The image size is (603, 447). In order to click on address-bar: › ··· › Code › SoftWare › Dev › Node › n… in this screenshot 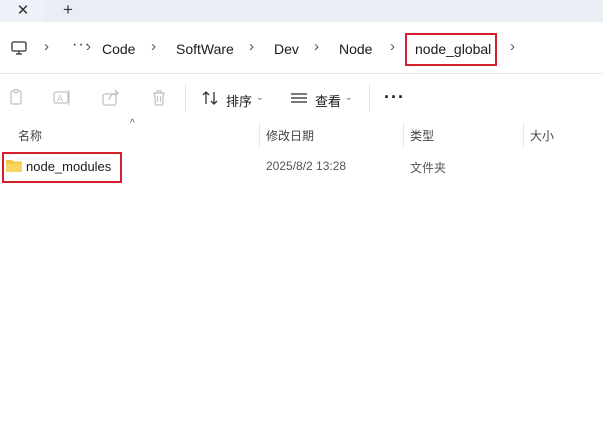, I will do `click(301, 48)`.